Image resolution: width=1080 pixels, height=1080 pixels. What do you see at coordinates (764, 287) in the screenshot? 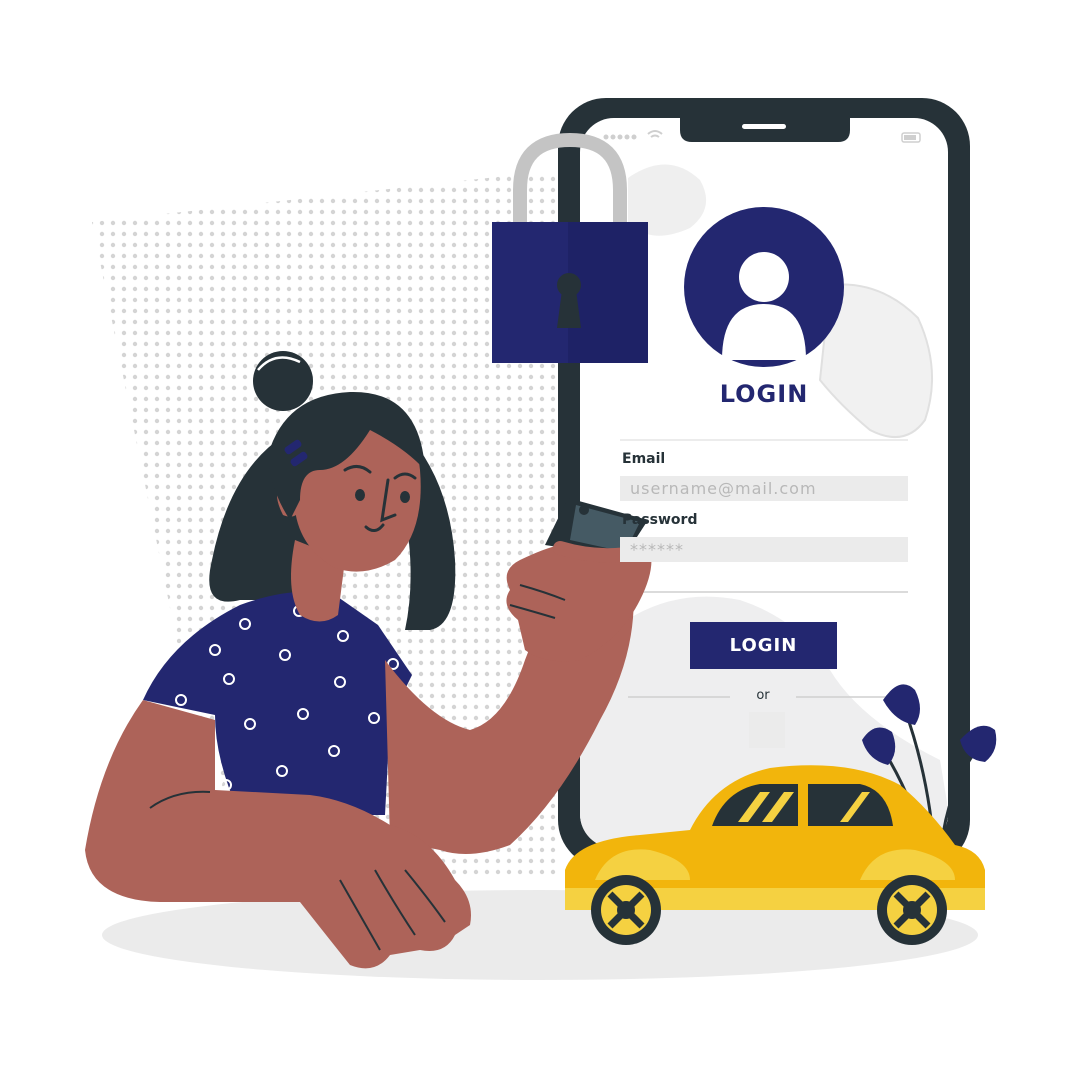
I see `user-icon` at bounding box center [764, 287].